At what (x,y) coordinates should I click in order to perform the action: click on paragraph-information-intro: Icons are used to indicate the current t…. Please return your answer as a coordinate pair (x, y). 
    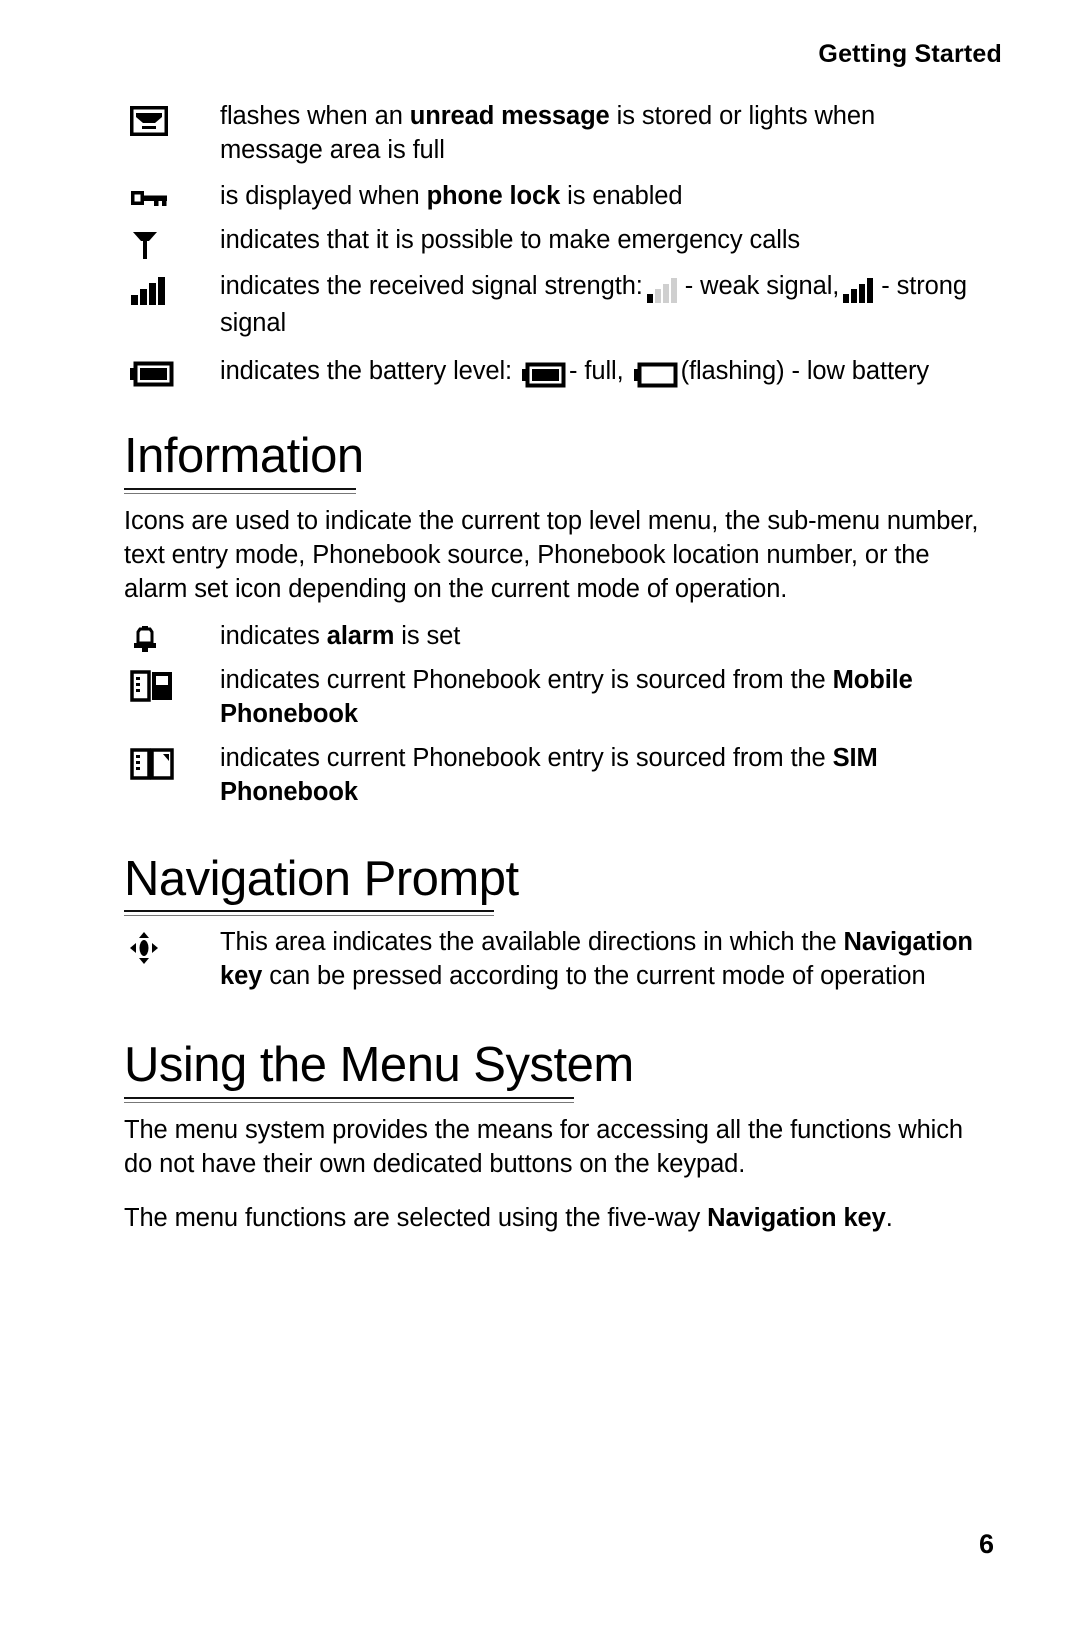
    Looking at the image, I should click on (551, 555).